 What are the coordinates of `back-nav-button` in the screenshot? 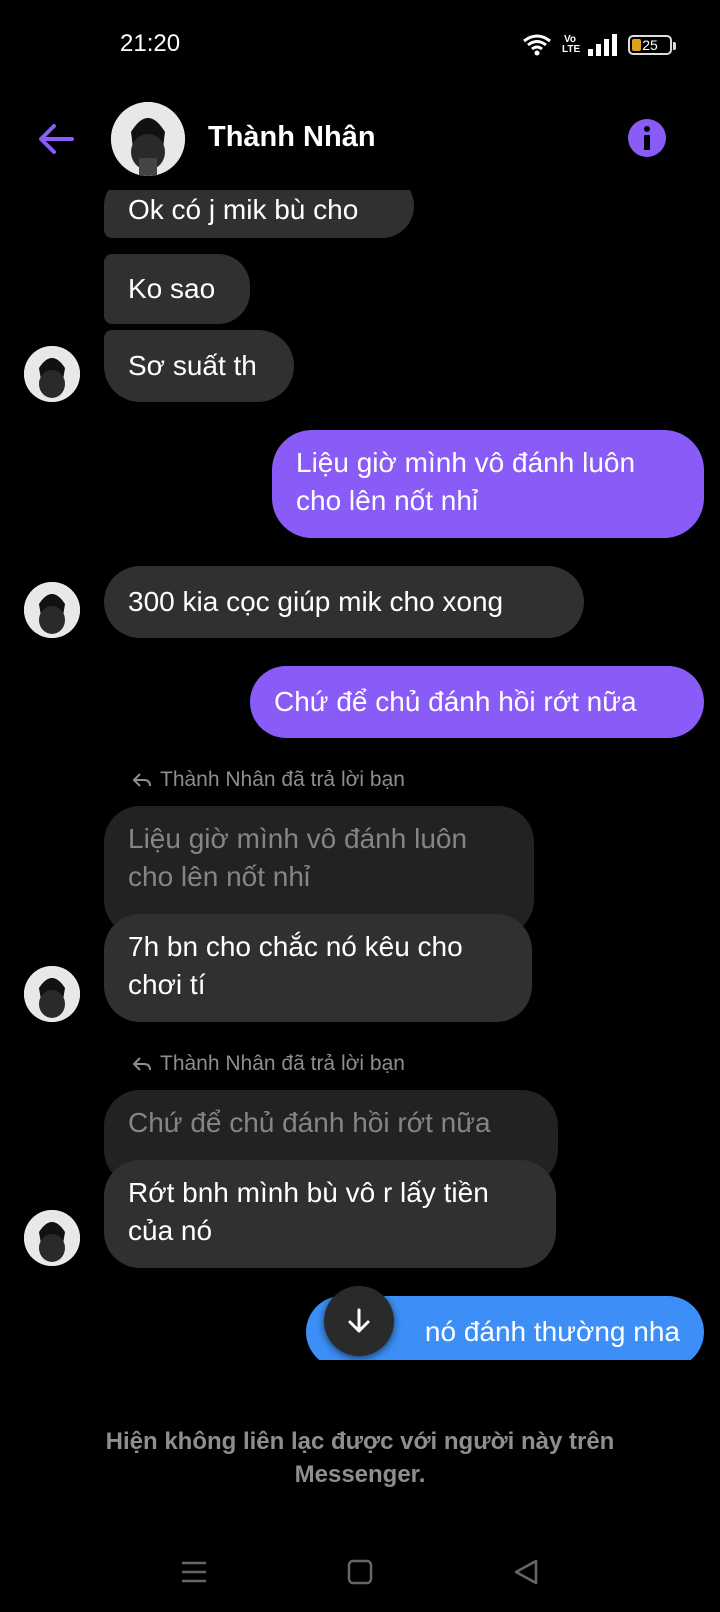 It's located at (526, 1572).